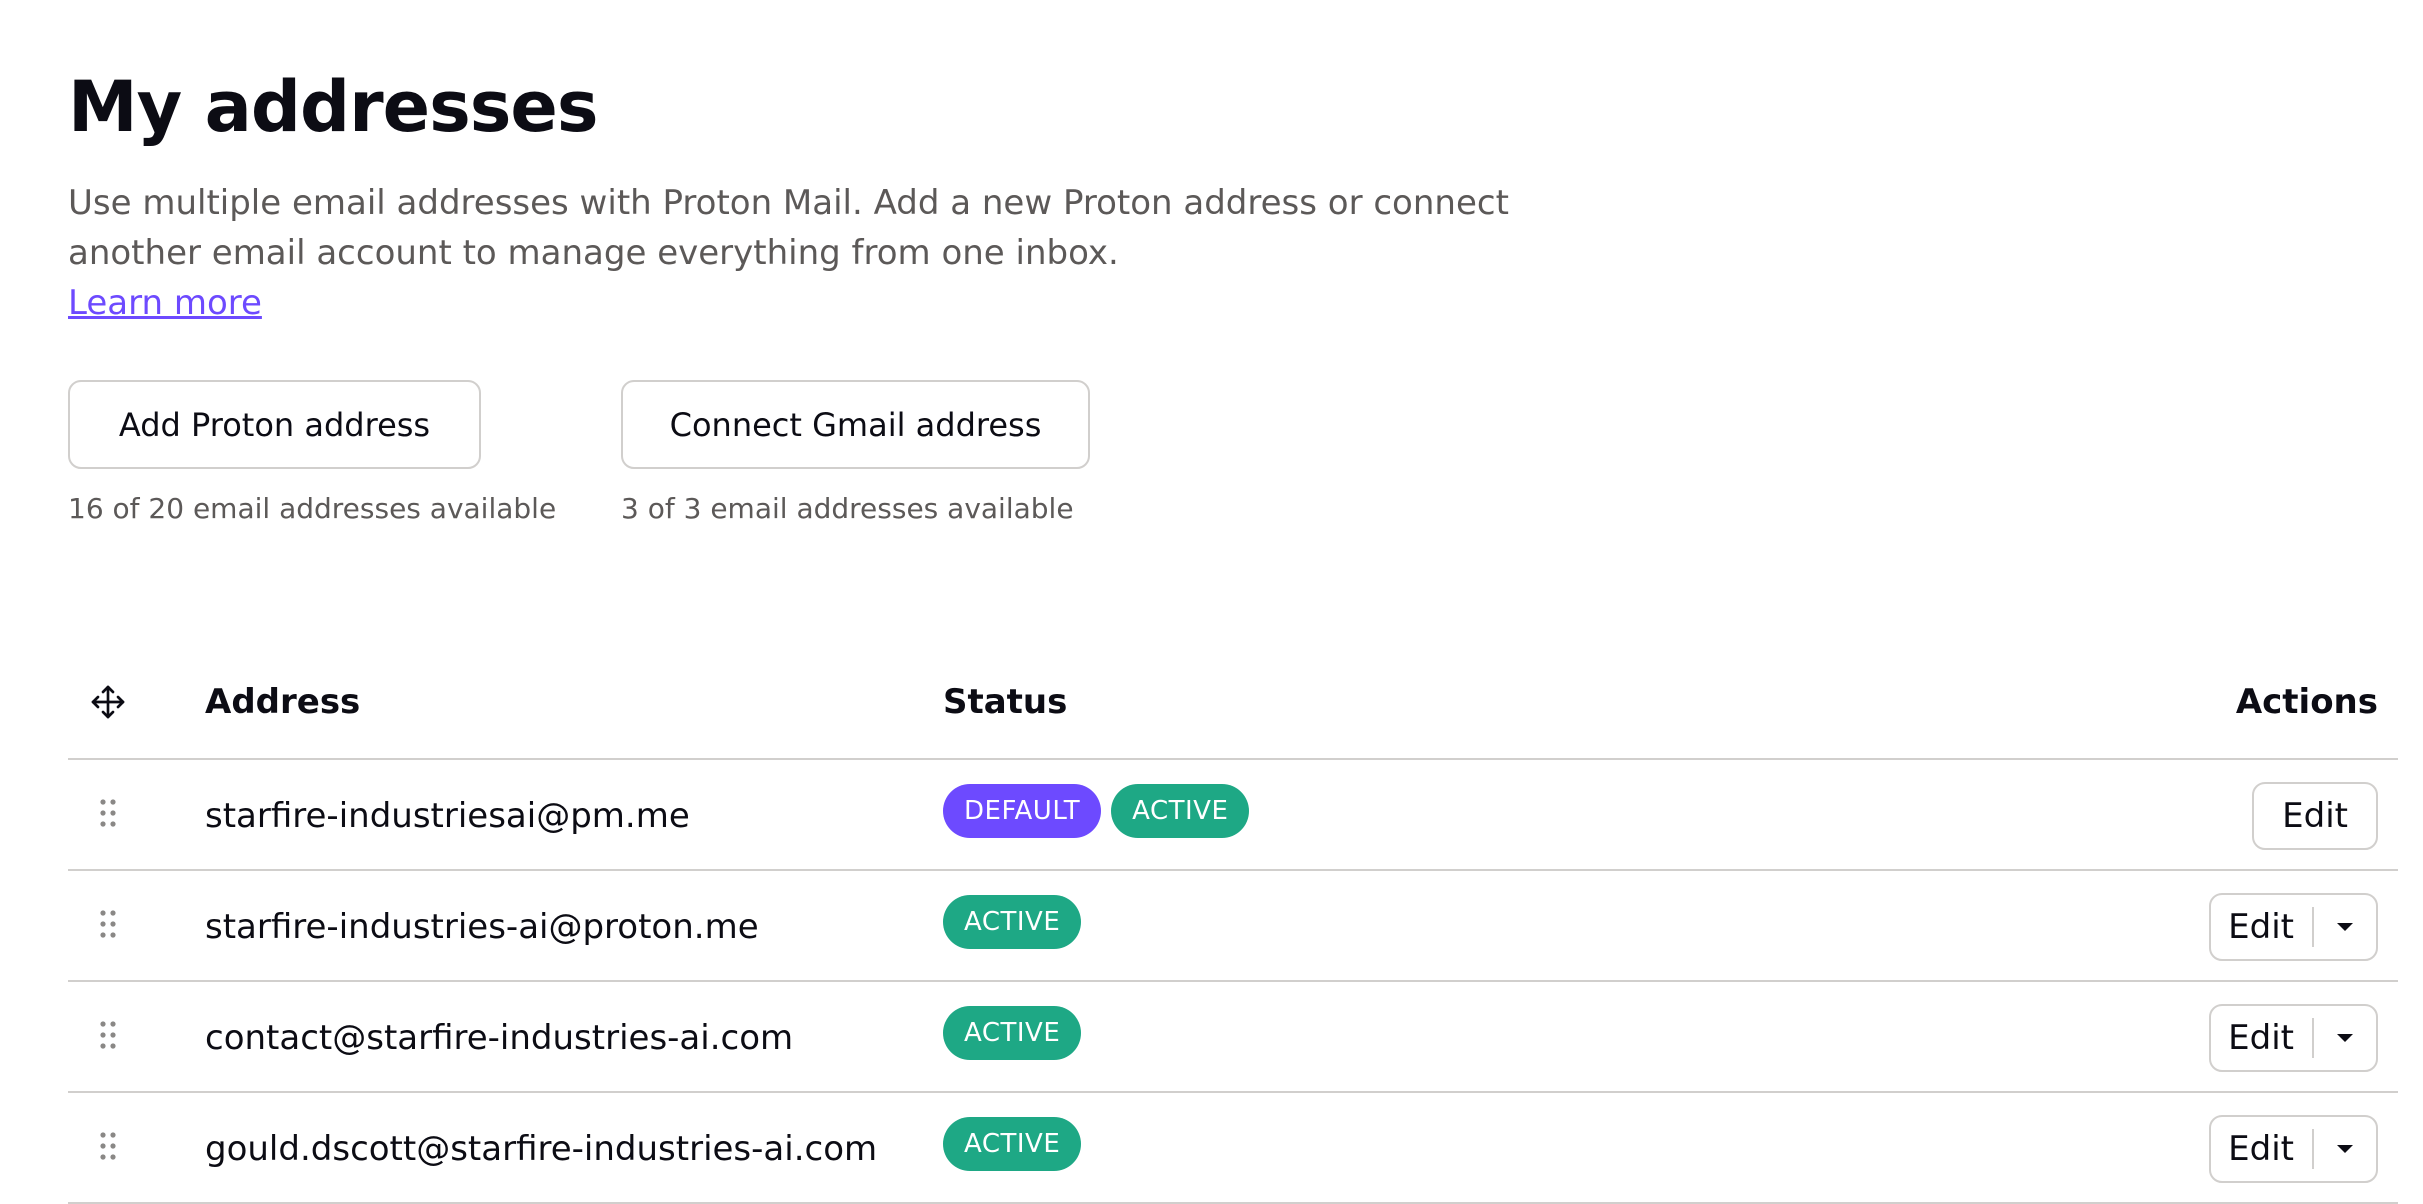  What do you see at coordinates (1005, 702) in the screenshot?
I see `status-column-header: Status` at bounding box center [1005, 702].